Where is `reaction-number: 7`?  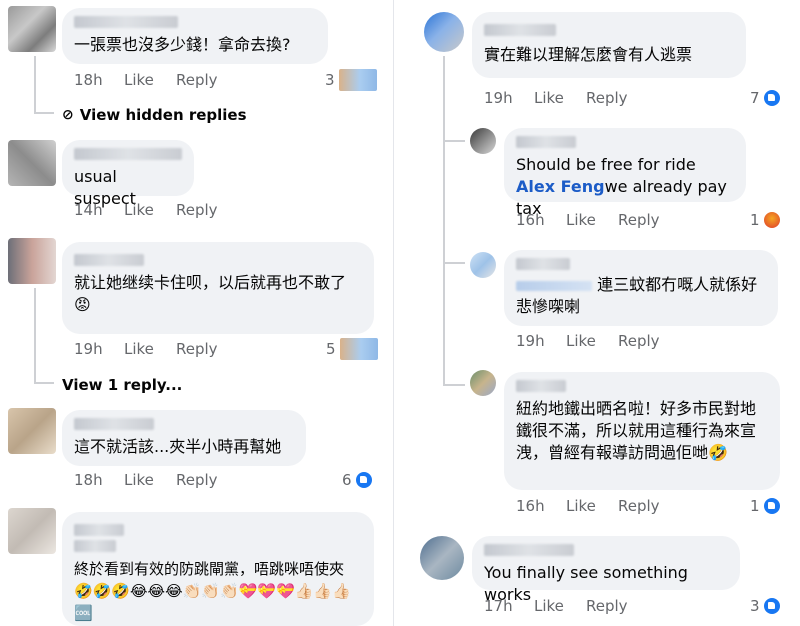 reaction-number: 7 is located at coordinates (755, 98).